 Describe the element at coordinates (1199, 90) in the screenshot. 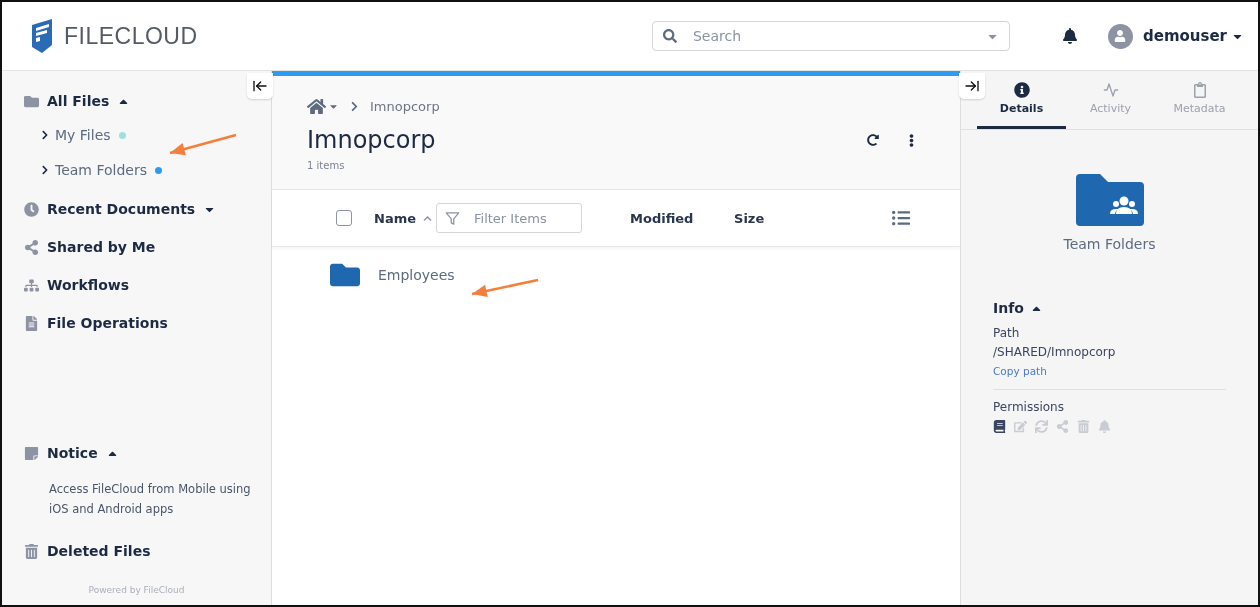

I see `clipboard-icon` at that location.